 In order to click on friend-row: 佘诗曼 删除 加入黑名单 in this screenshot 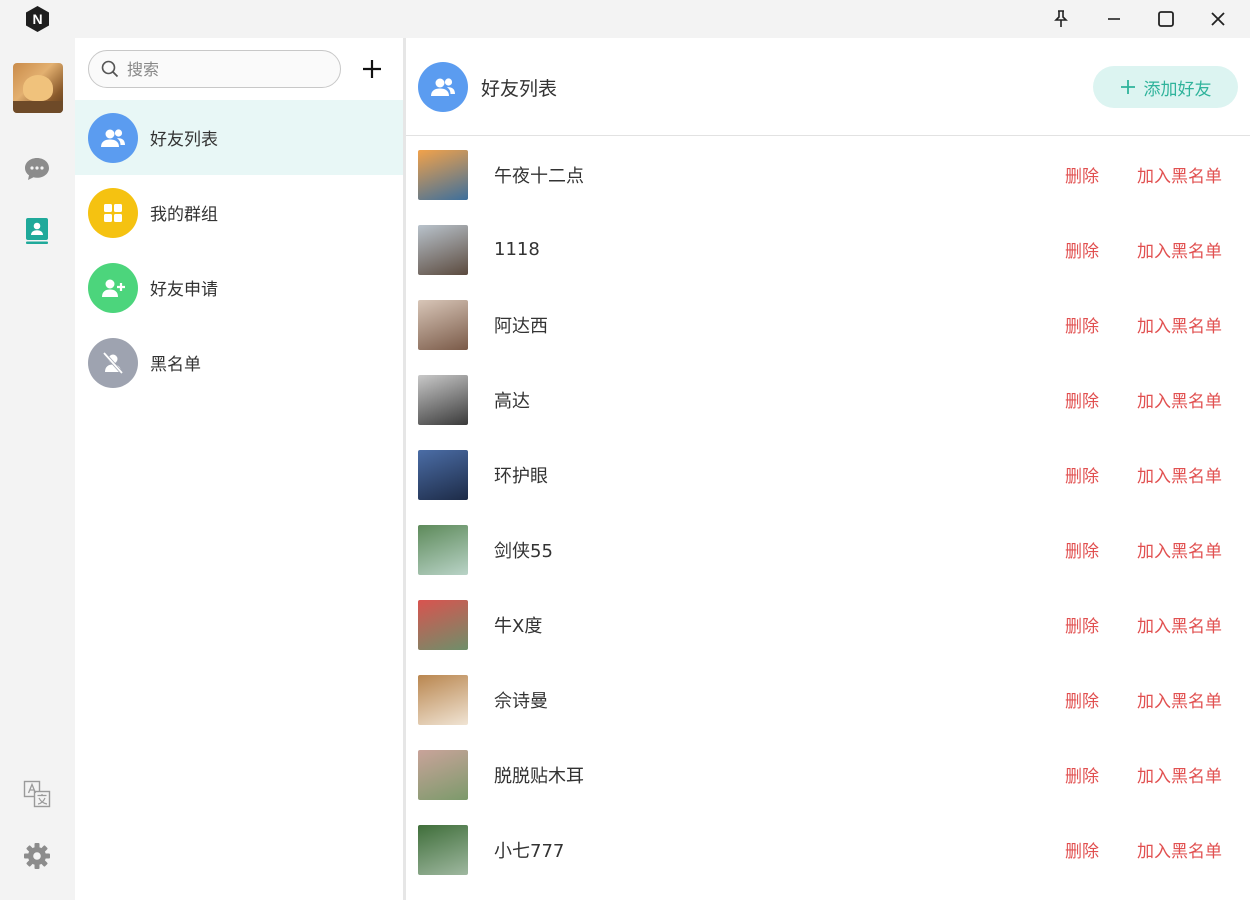, I will do `click(828, 699)`.